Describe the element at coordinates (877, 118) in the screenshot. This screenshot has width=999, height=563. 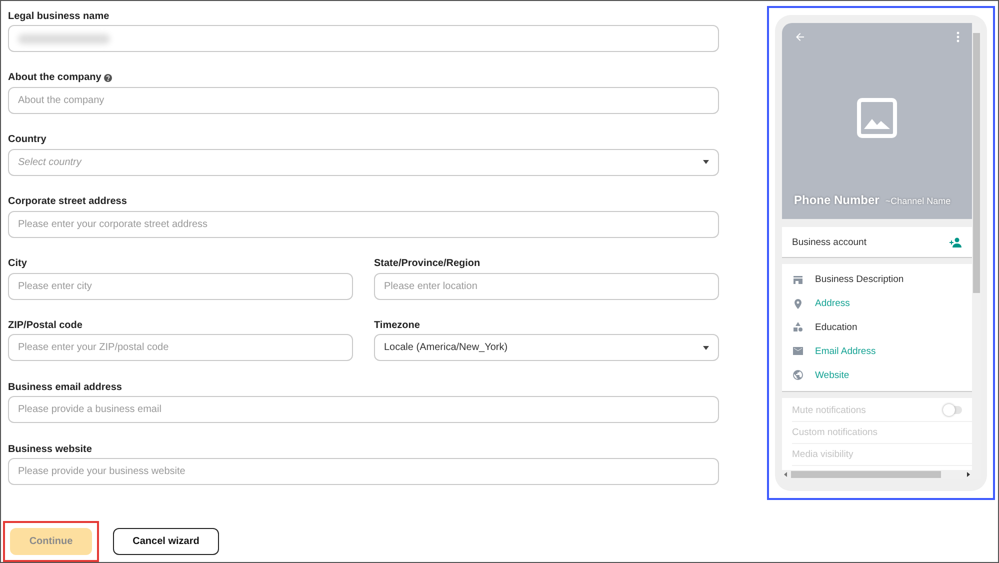
I see `image-icon` at that location.